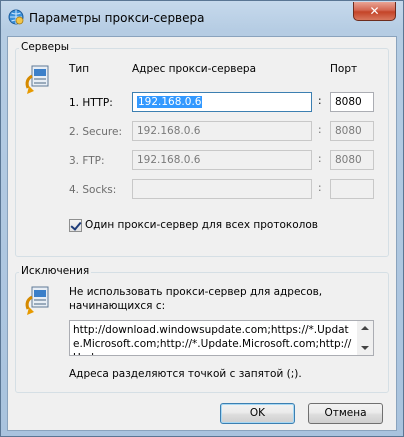 This screenshot has width=404, height=437. I want to click on ftp-port-input: 8080, so click(352, 160).